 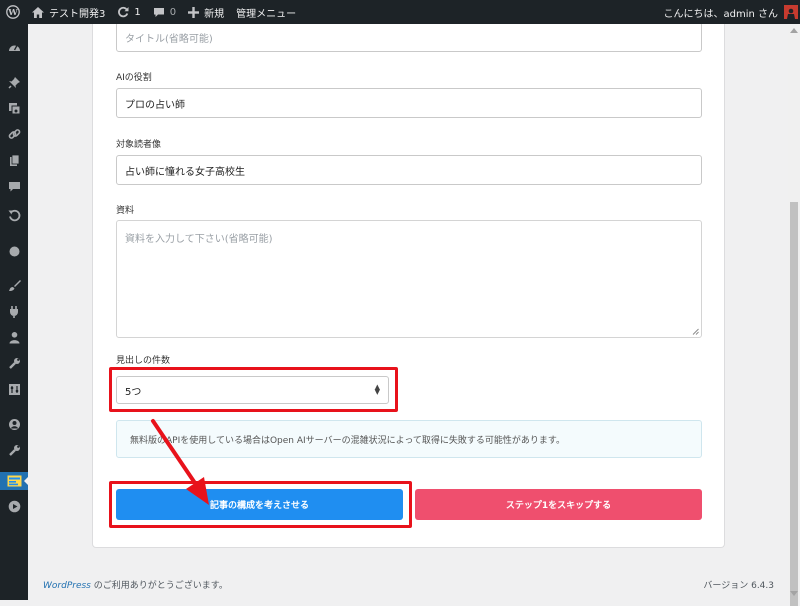 I want to click on annotation-arrow, so click(x=180, y=462).